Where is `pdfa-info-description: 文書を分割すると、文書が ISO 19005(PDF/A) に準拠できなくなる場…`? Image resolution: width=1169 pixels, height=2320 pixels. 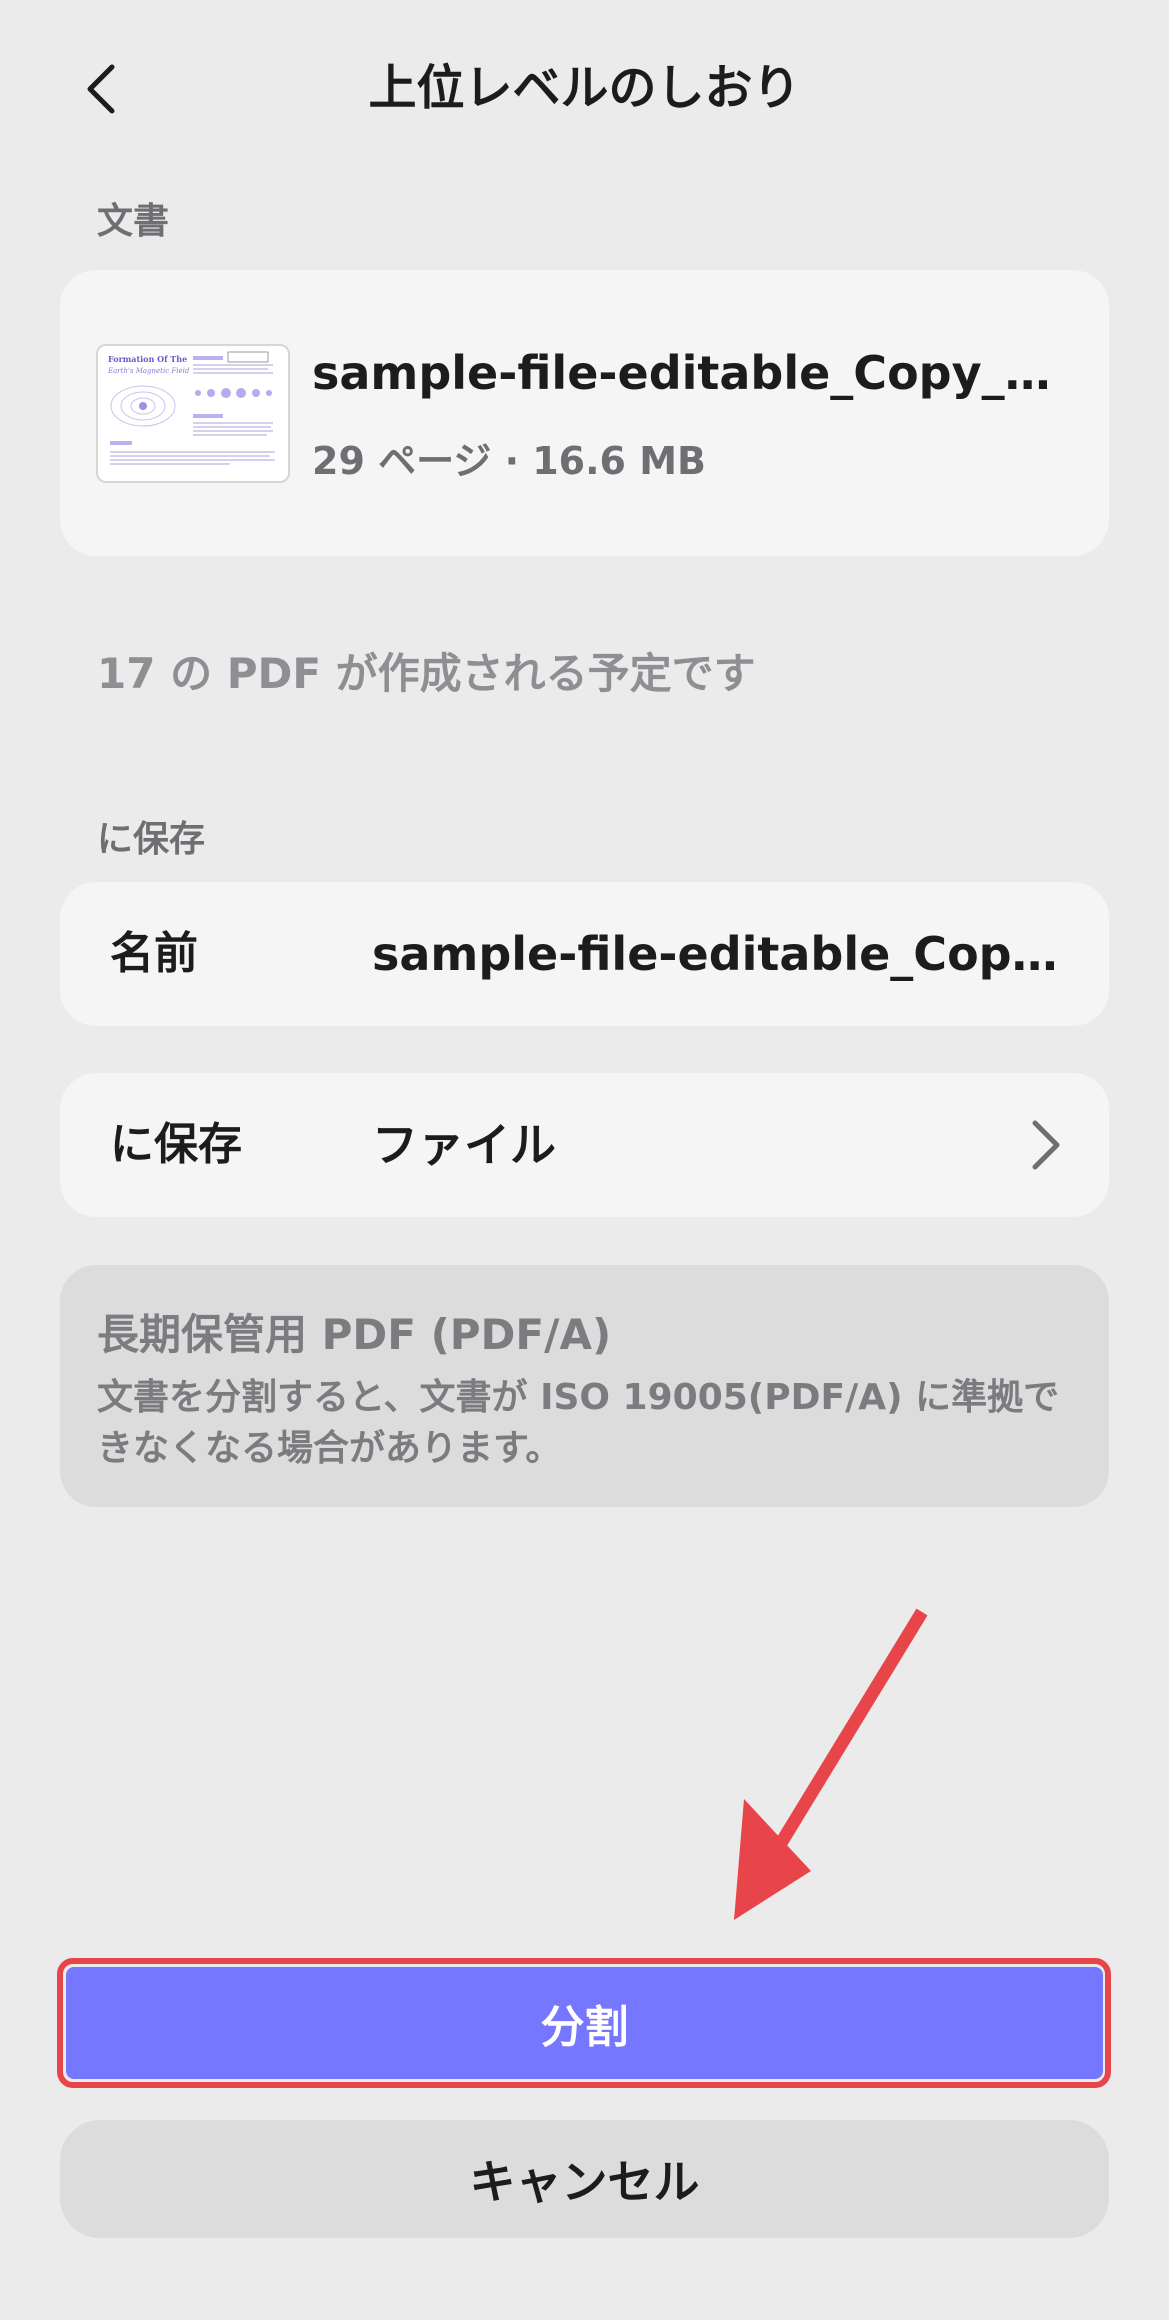 pdfa-info-description: 文書を分割すると、文書が ISO 19005(PDF/A) に準拠できなくなる場… is located at coordinates (578, 1423).